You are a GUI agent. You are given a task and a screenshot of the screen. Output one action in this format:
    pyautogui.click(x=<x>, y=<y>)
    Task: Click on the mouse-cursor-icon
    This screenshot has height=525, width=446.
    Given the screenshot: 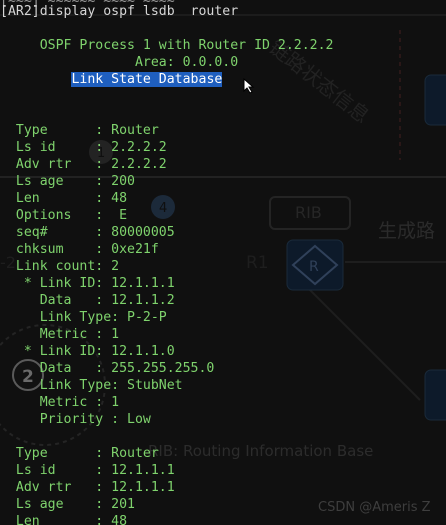 What is the action you would take?
    pyautogui.click(x=249, y=86)
    